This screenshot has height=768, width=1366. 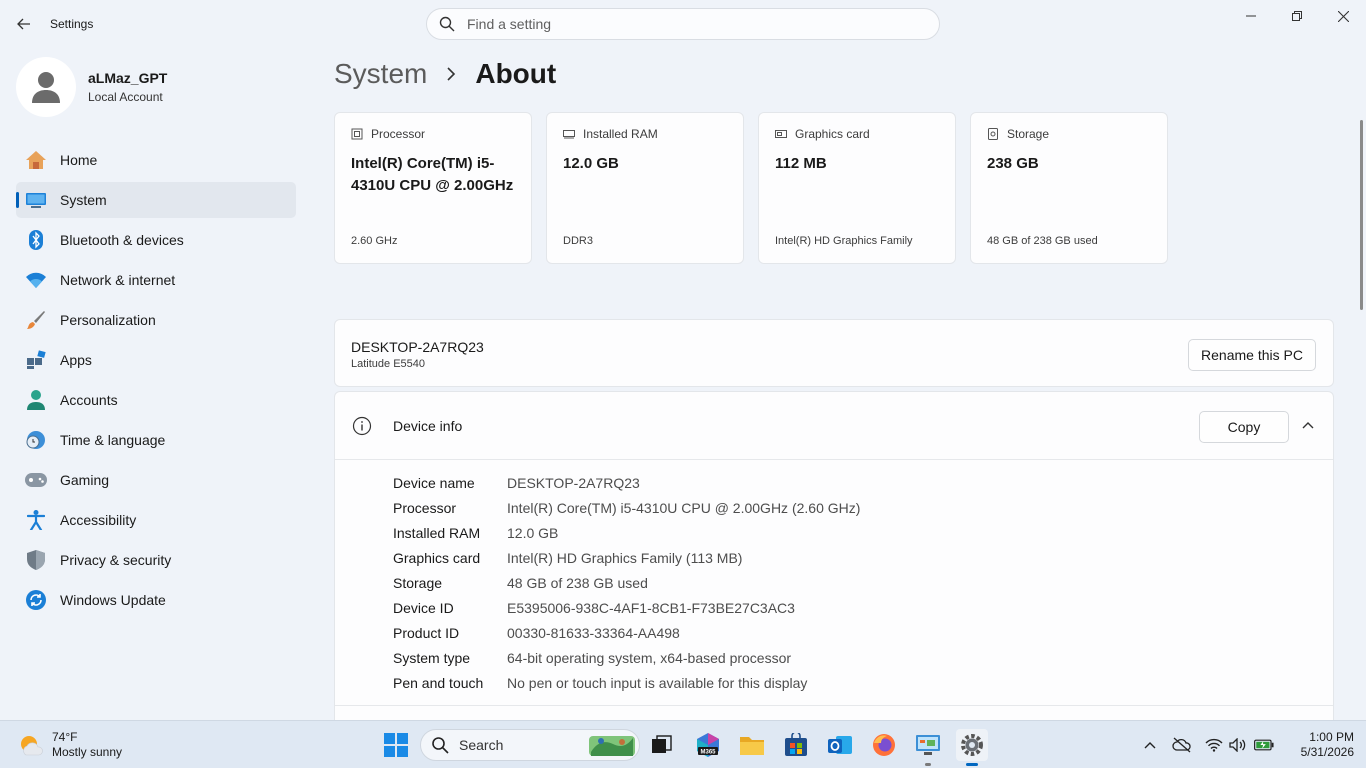 What do you see at coordinates (752, 745) in the screenshot?
I see `taskbar-file-explorer` at bounding box center [752, 745].